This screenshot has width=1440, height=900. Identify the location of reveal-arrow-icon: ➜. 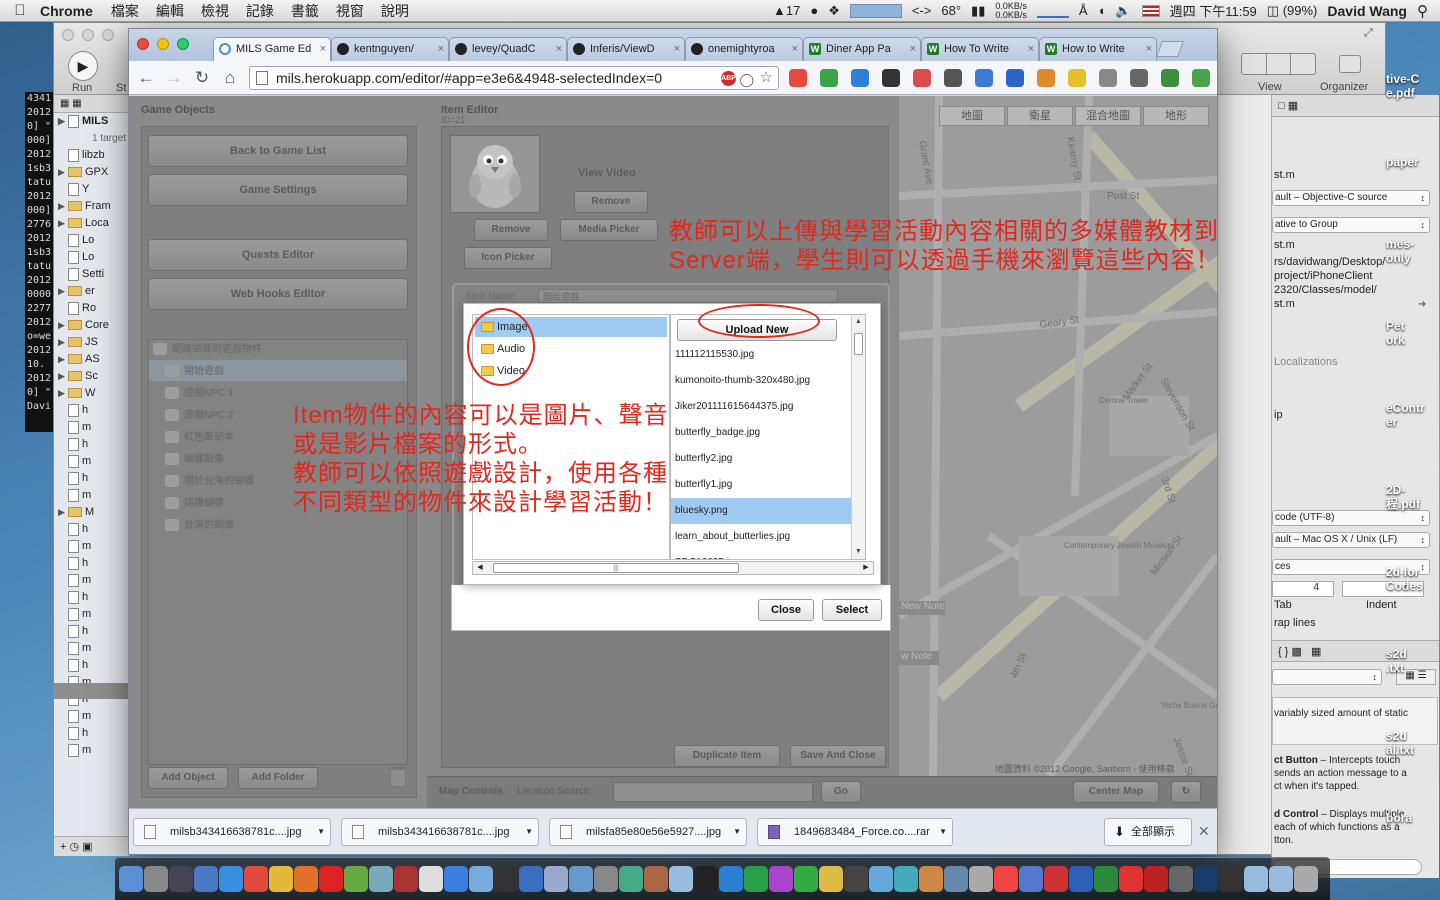
(1422, 304).